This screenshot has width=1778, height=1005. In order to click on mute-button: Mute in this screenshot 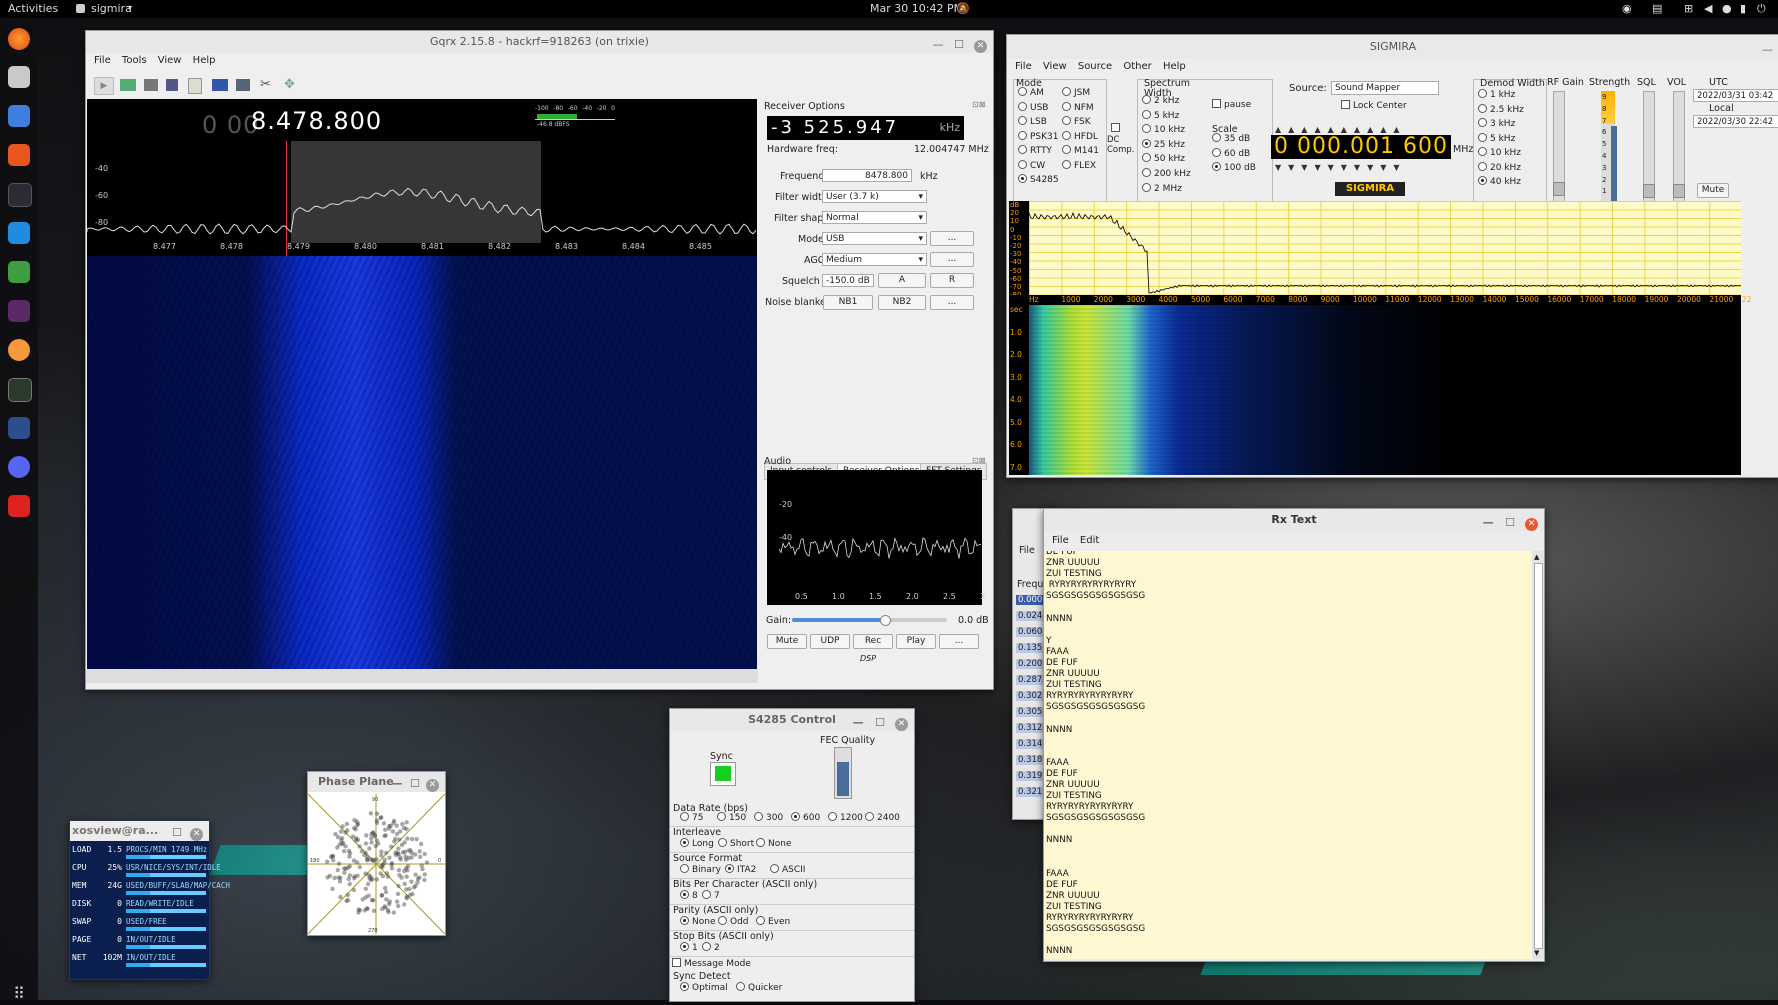, I will do `click(1713, 190)`.